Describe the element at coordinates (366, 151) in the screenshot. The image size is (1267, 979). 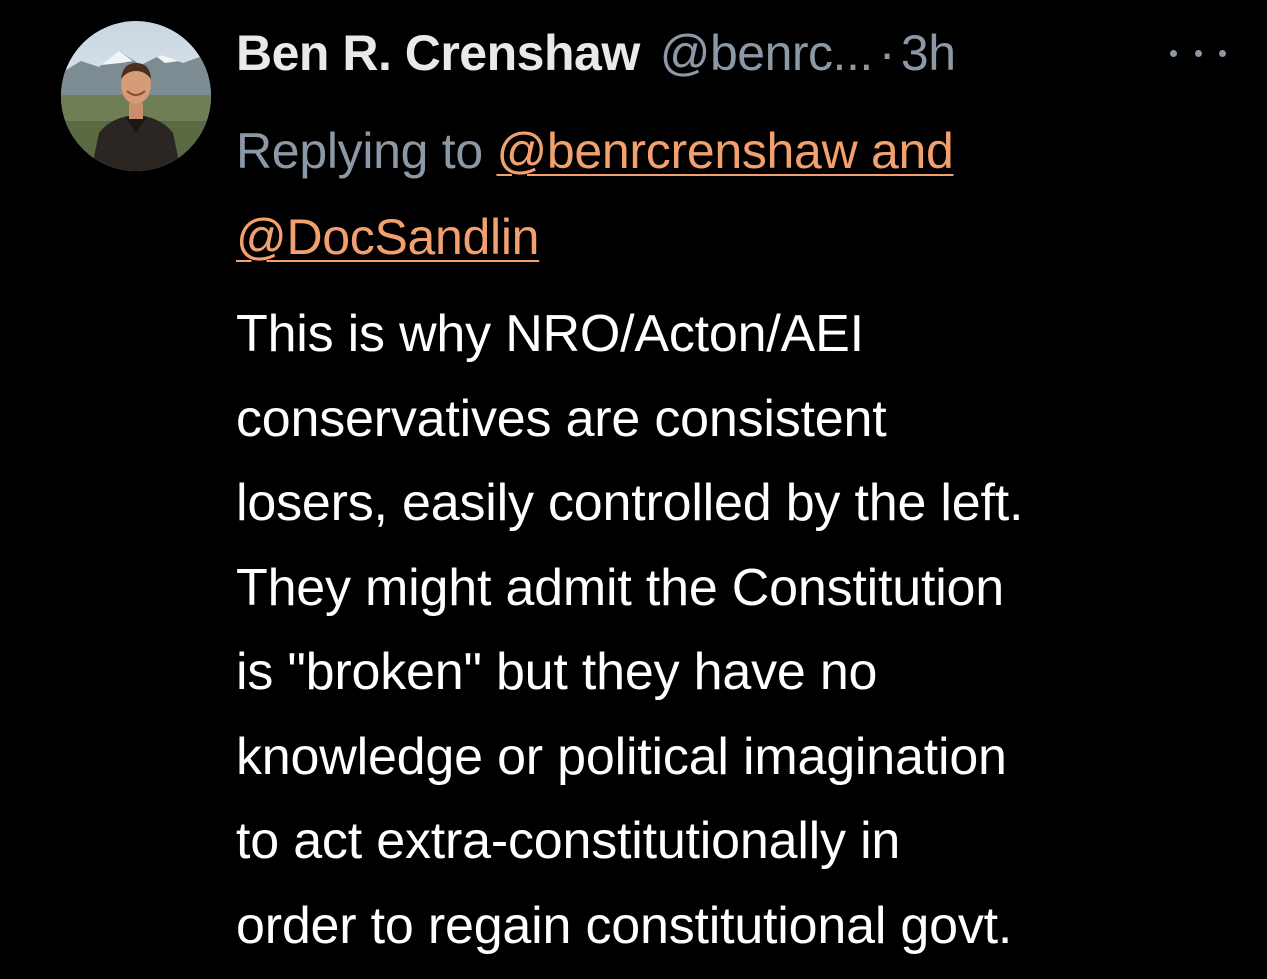
I see `replying-to-label: Replying to` at that location.